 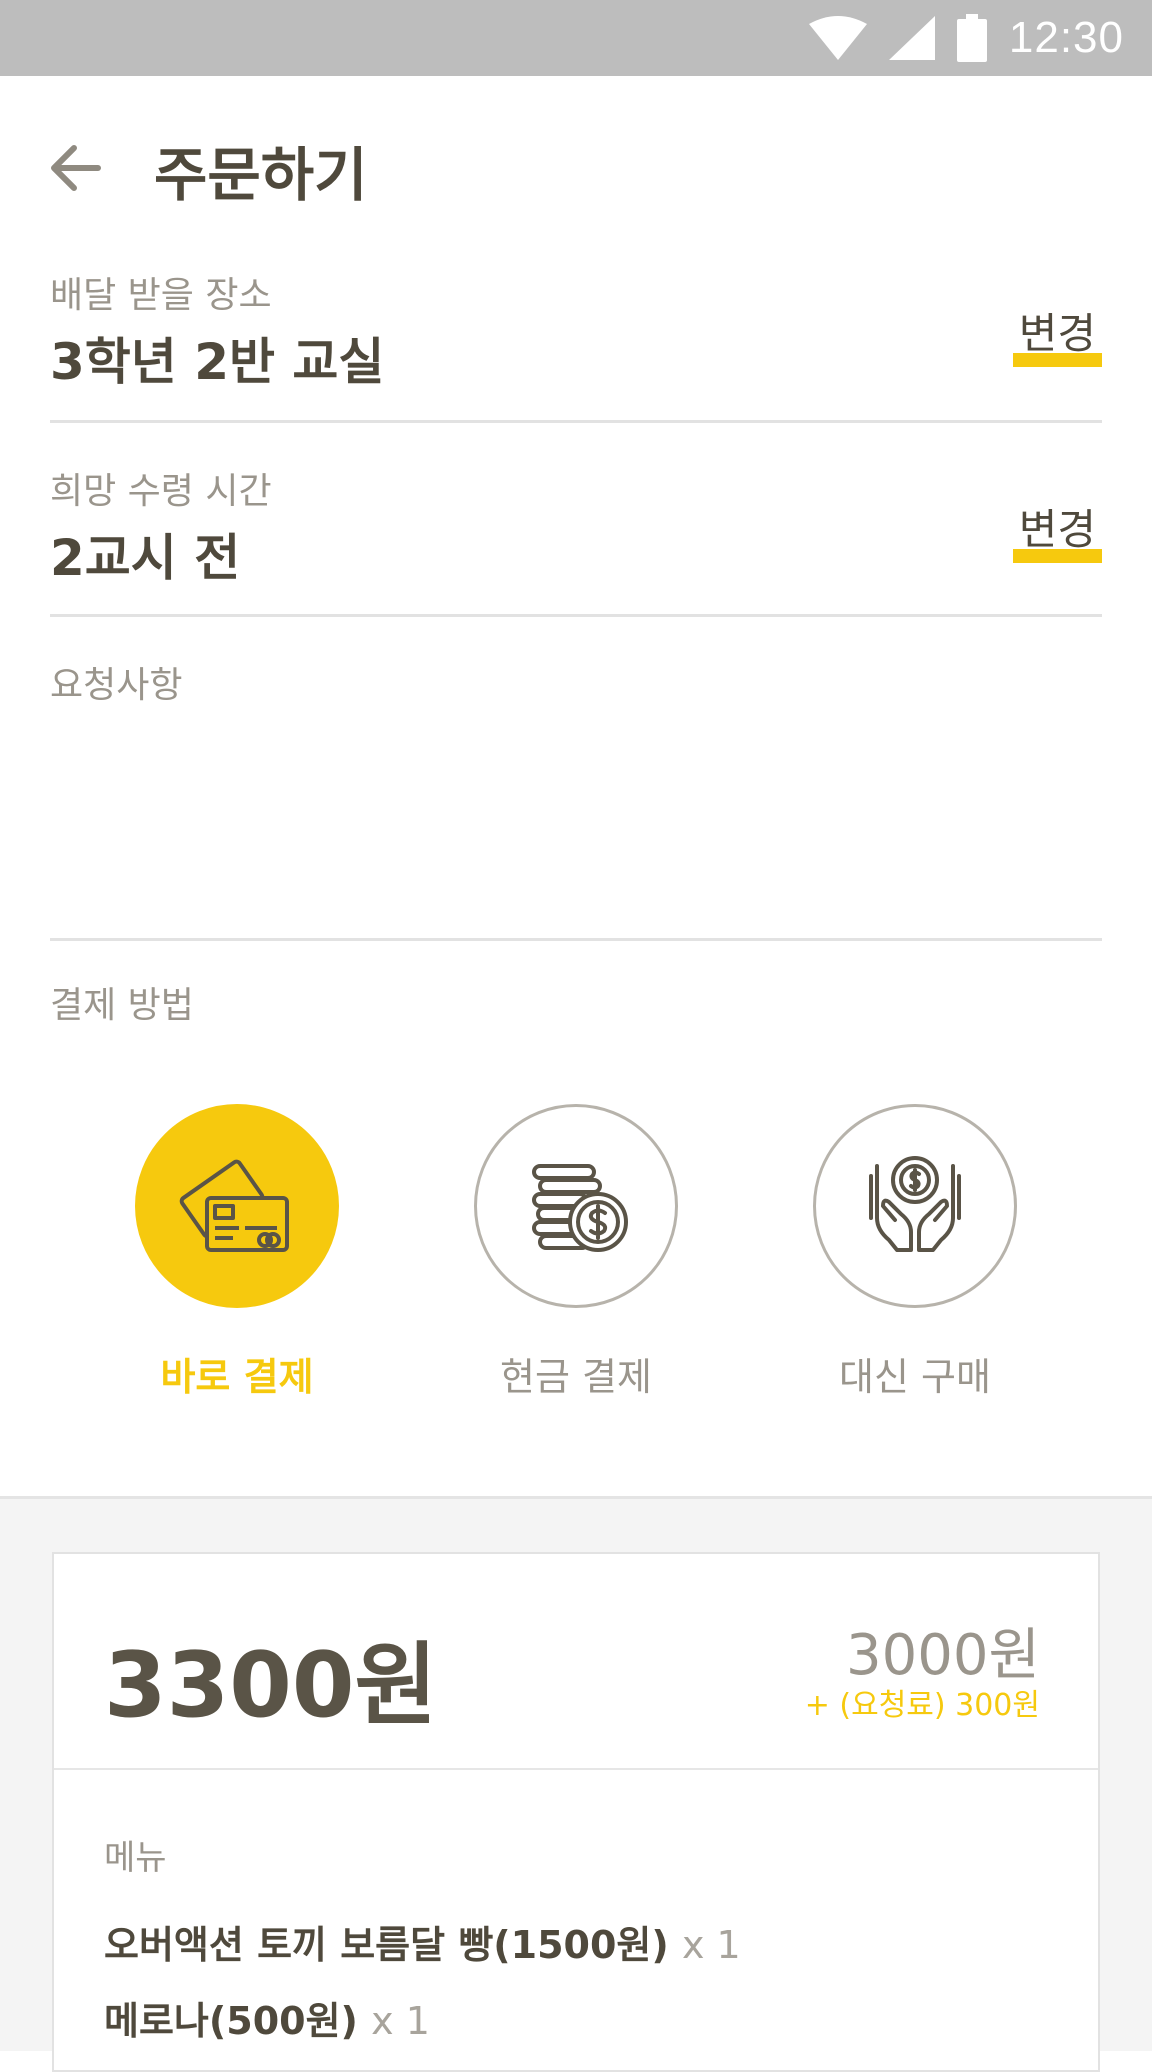 What do you see at coordinates (1066, 37) in the screenshot?
I see `status-time: 12:30` at bounding box center [1066, 37].